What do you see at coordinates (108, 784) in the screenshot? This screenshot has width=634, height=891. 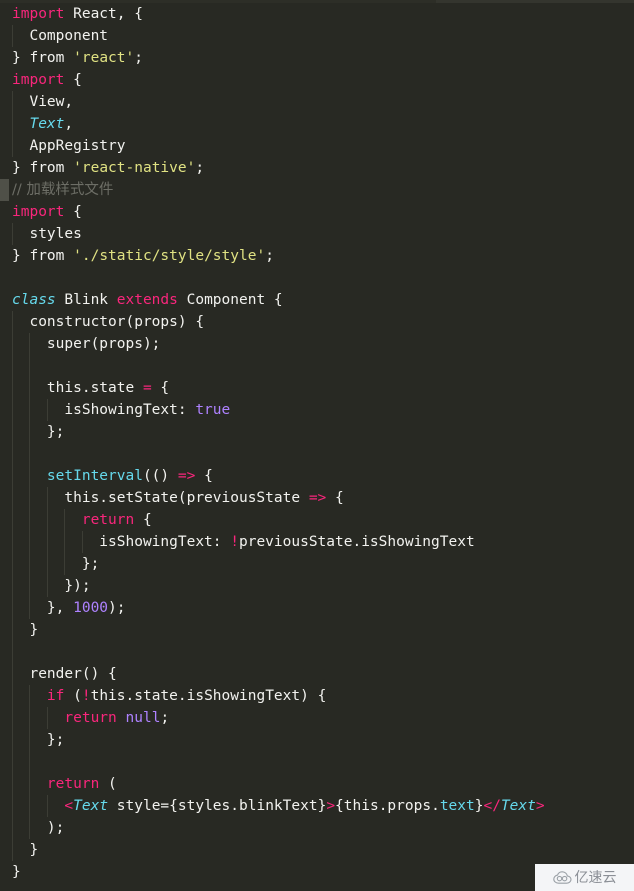 I see `code-token: (` at bounding box center [108, 784].